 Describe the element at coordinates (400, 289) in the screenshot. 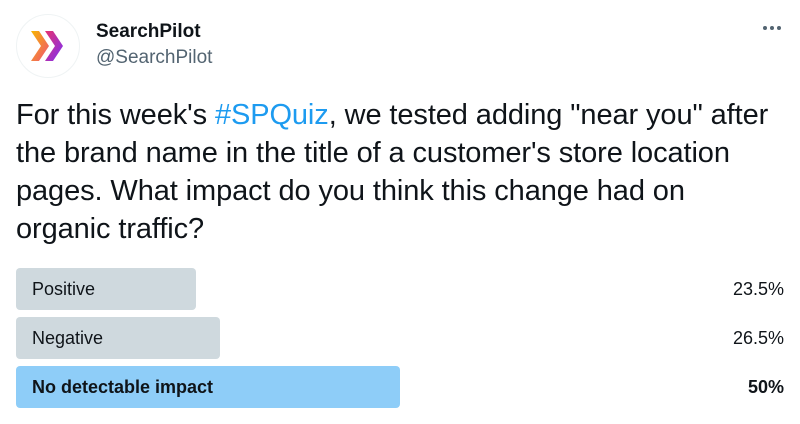

I see `poll-option-positive: Positive 23.5%` at that location.